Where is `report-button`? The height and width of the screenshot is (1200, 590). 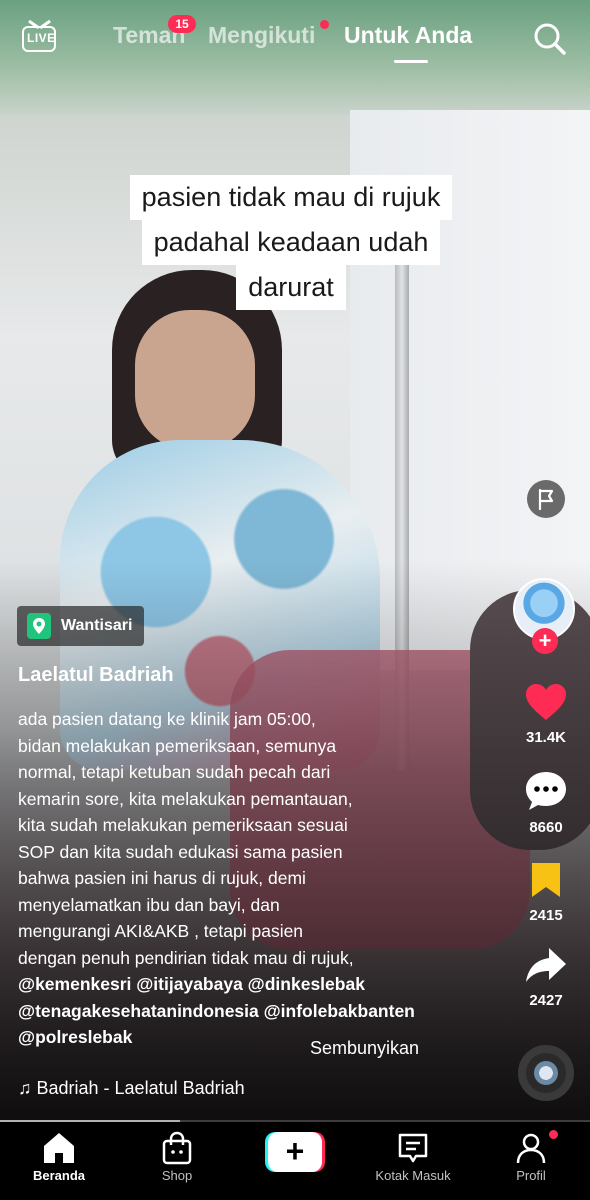
report-button is located at coordinates (546, 499).